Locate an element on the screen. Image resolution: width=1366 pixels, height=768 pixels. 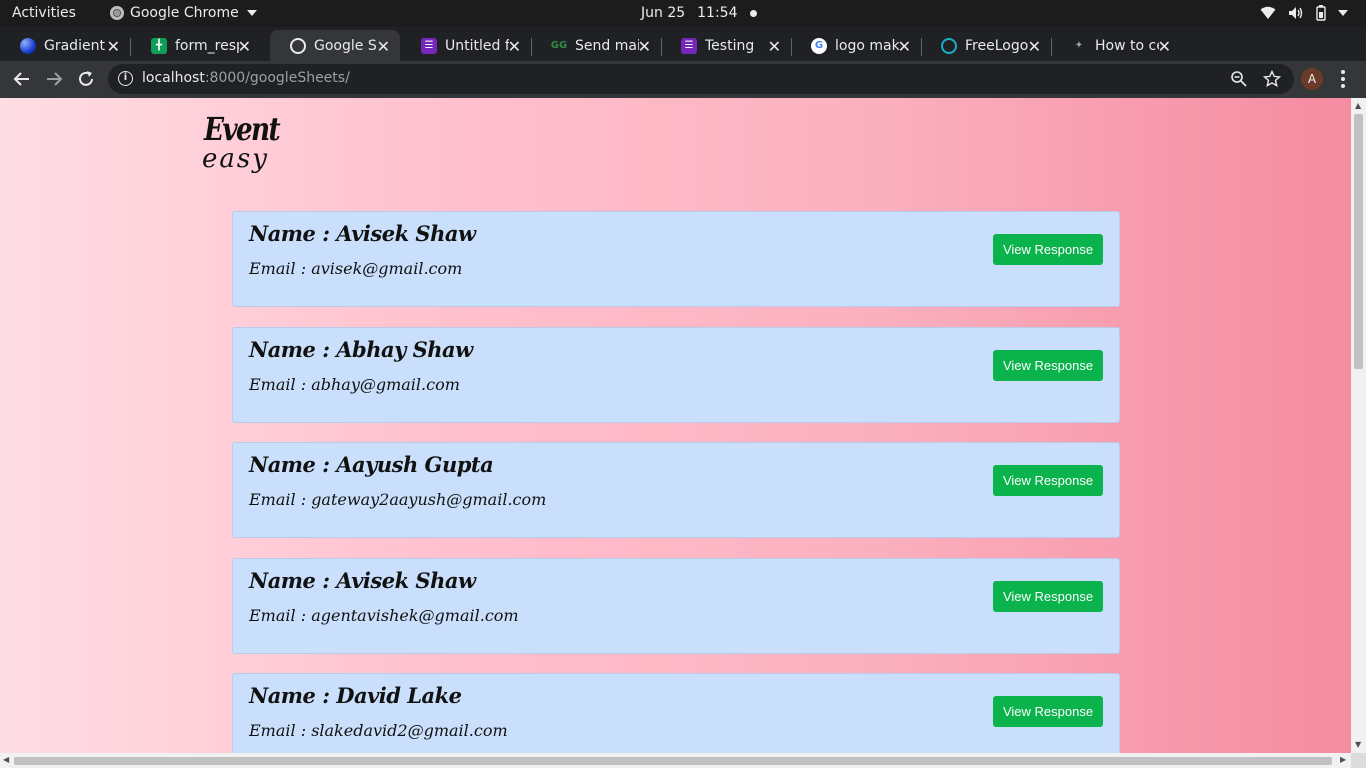
clock: Jun 25 11:54 is located at coordinates (699, 13).